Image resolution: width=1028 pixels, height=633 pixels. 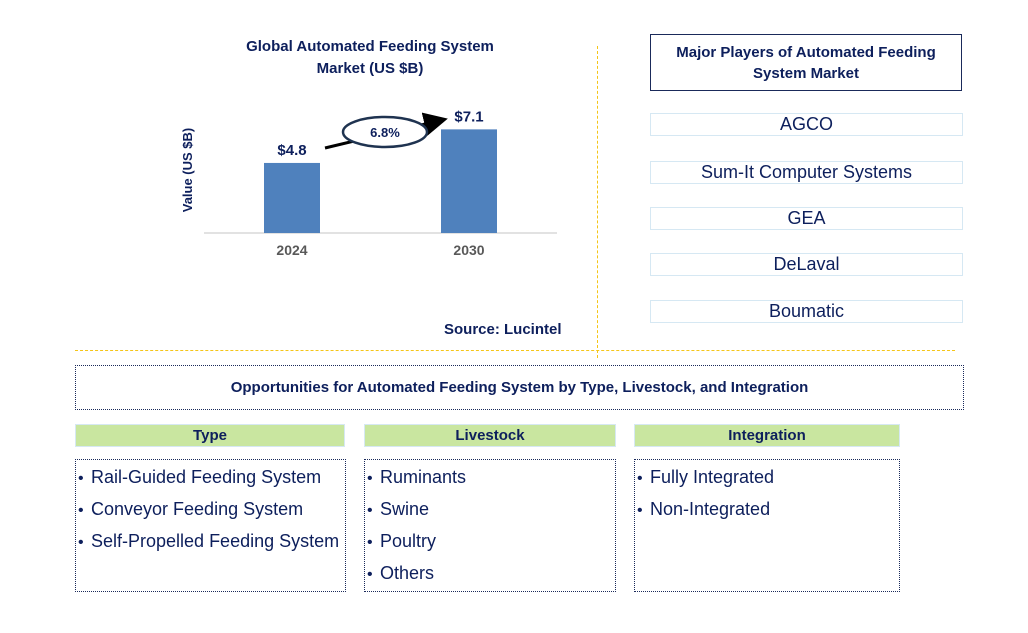 I want to click on chart-title-line-2: Market (US $B), so click(x=370, y=68).